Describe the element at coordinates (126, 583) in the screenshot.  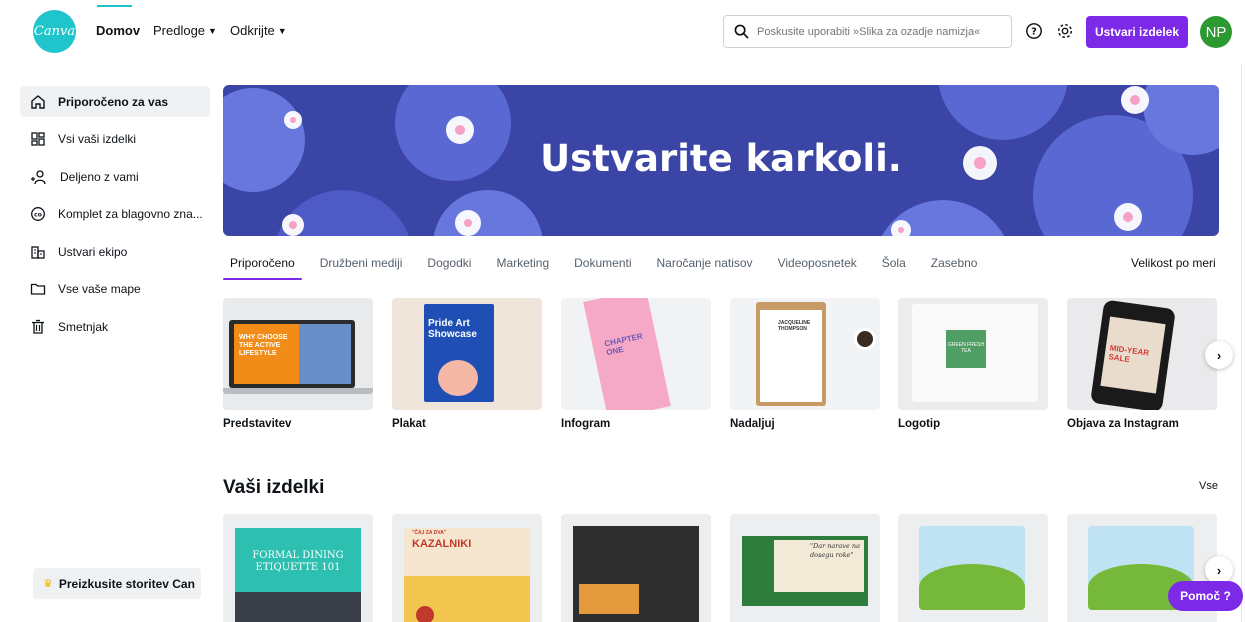
I see `trial-label: Preizkusite storitev Can` at that location.